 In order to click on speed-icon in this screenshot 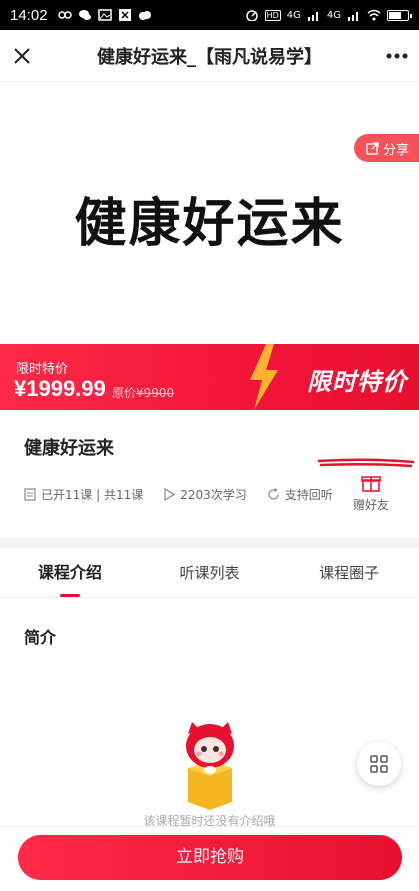, I will do `click(251, 15)`.